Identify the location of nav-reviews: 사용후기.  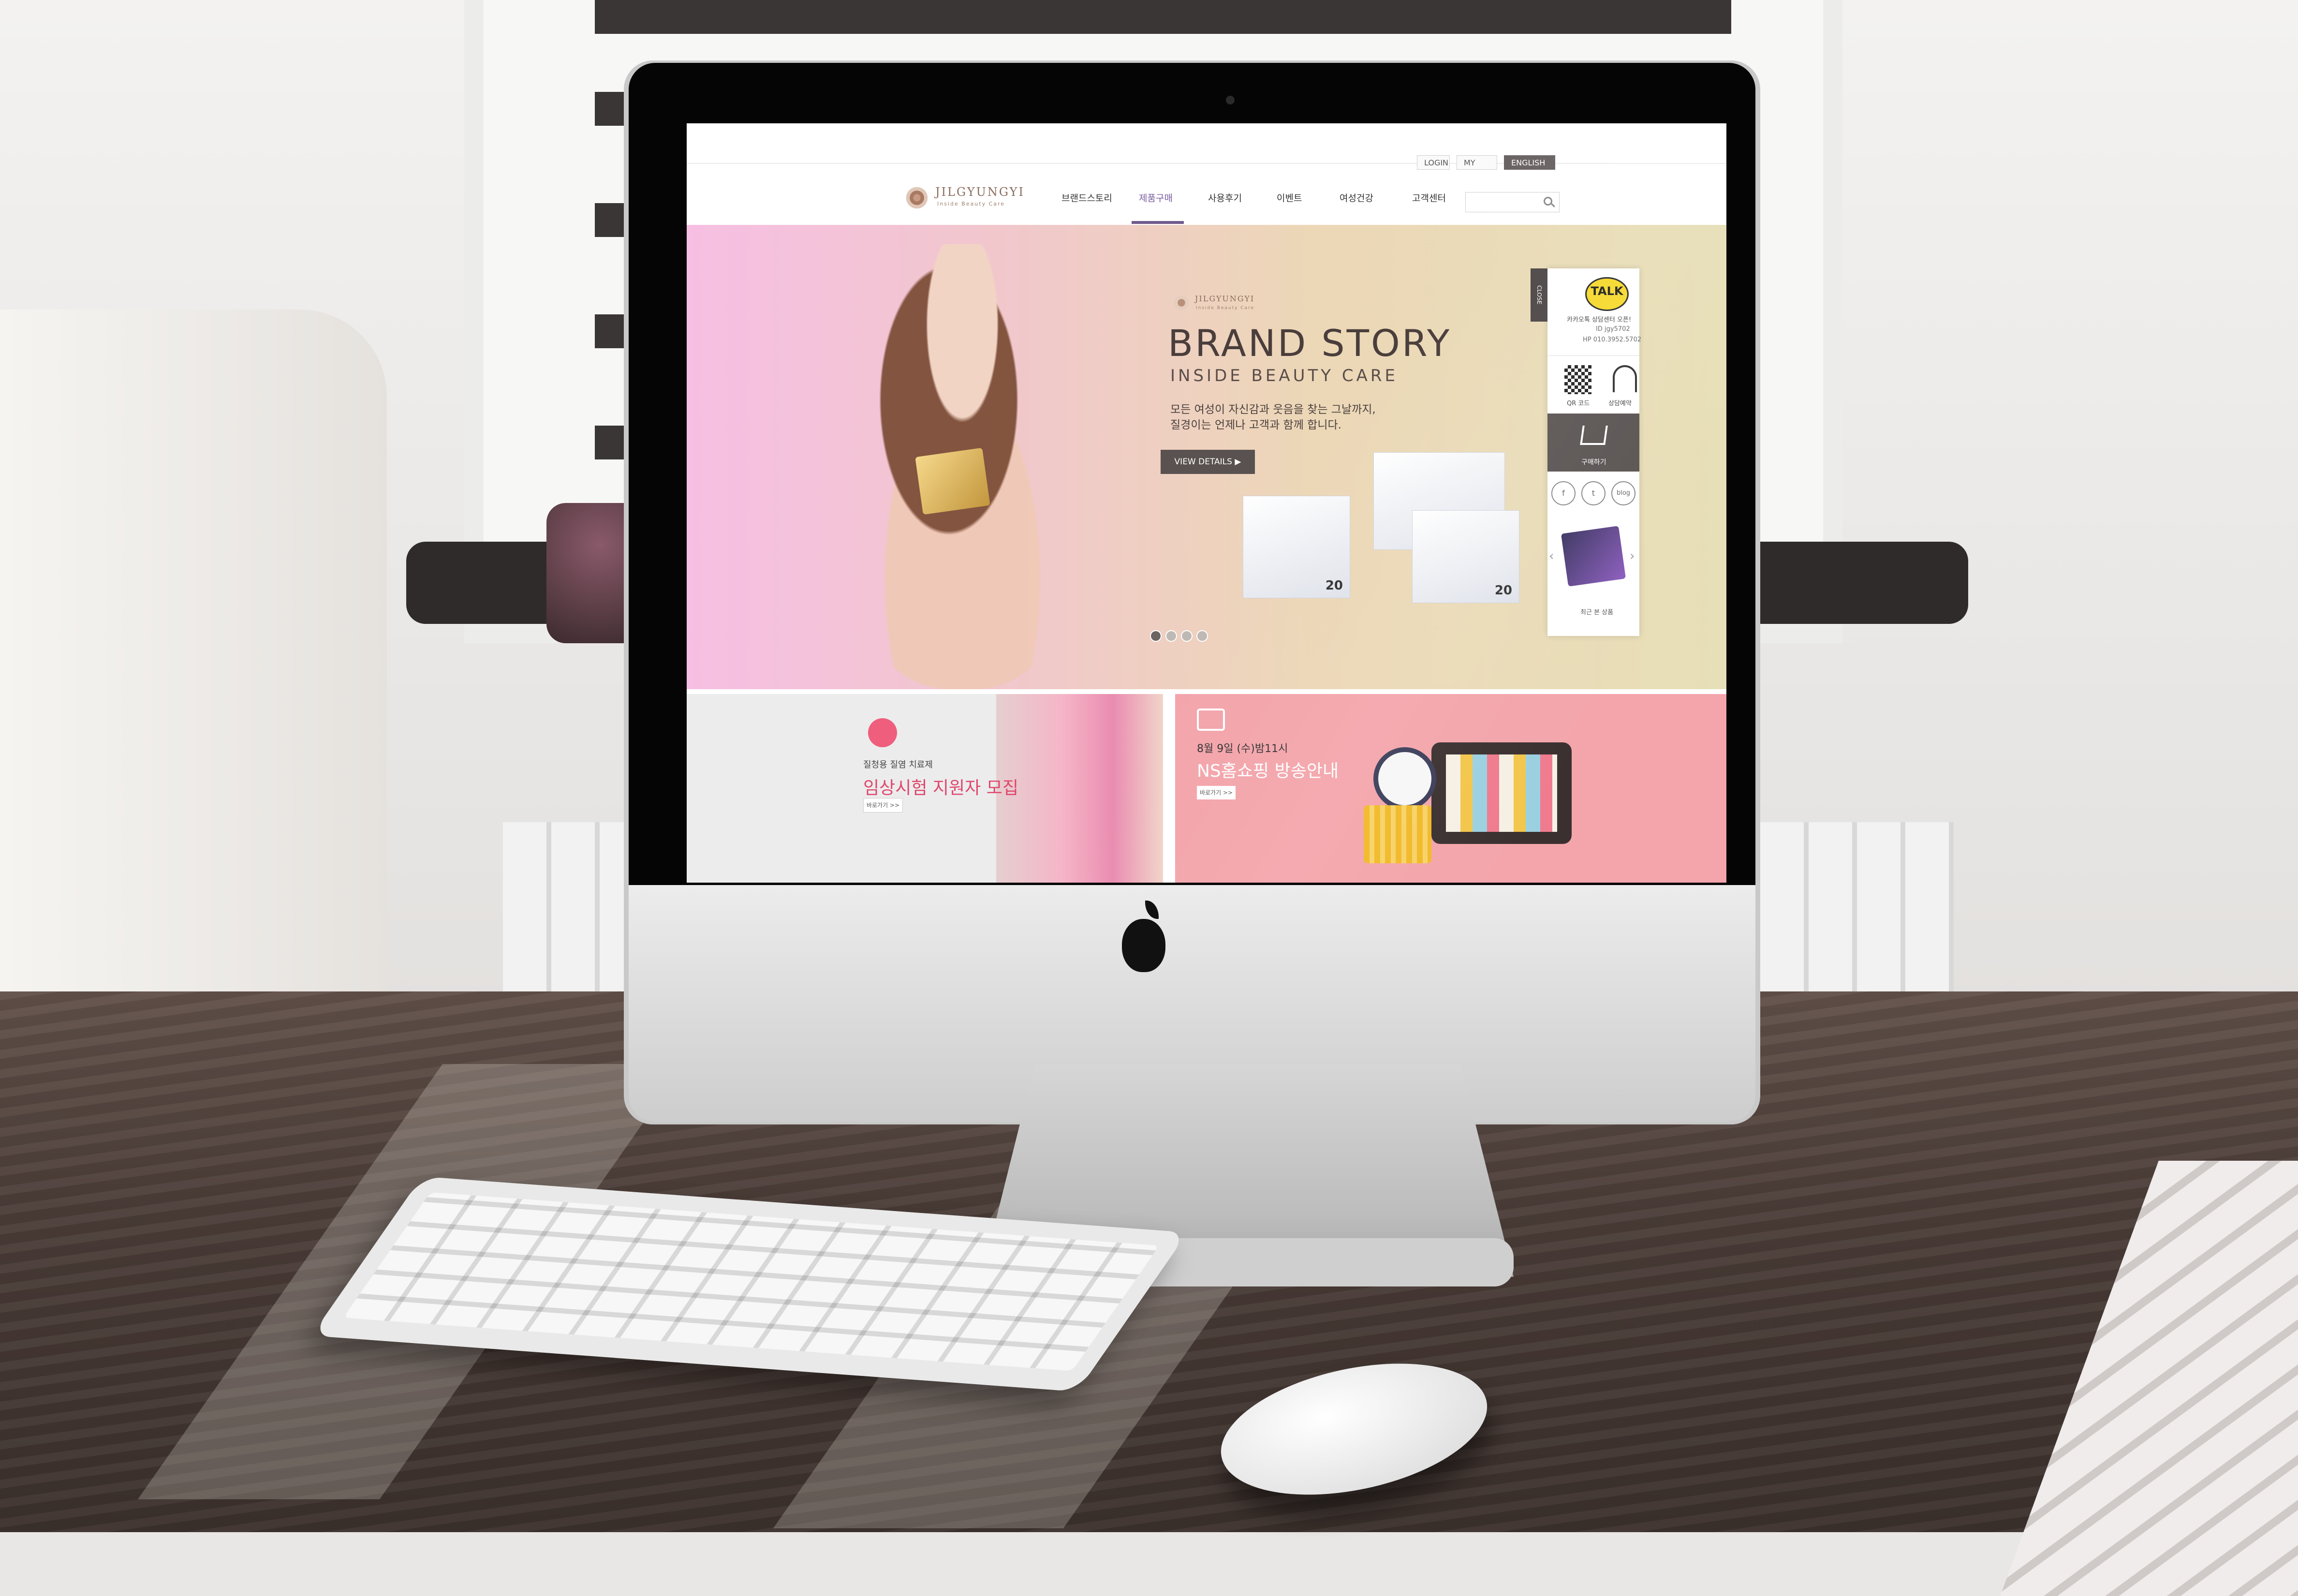
(1225, 197).